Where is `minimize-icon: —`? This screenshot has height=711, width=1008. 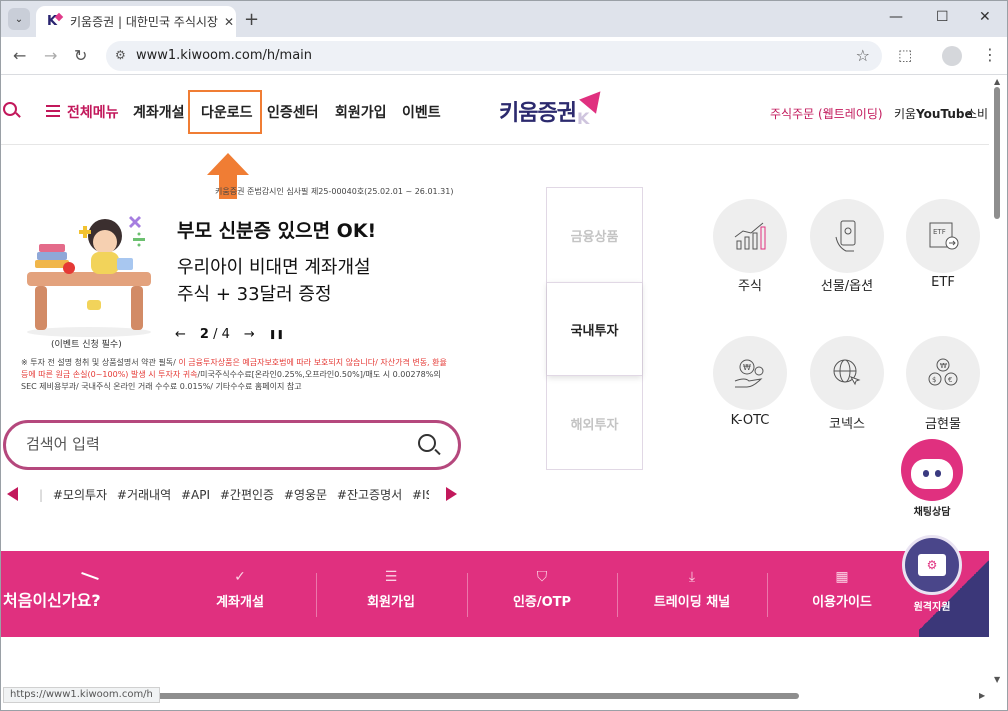
minimize-icon: — is located at coordinates (896, 17).